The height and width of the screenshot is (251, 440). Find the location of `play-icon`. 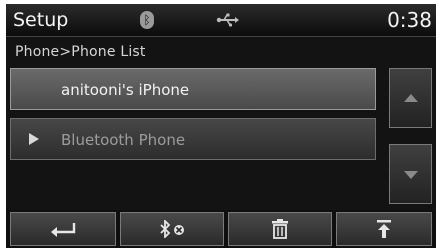

play-icon is located at coordinates (34, 139).